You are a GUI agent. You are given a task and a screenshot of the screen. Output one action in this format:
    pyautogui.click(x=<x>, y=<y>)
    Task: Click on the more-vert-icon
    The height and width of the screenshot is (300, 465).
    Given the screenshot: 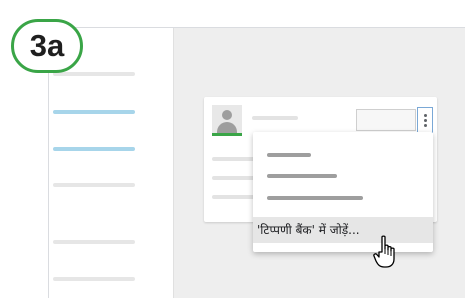 What is the action you would take?
    pyautogui.click(x=425, y=120)
    